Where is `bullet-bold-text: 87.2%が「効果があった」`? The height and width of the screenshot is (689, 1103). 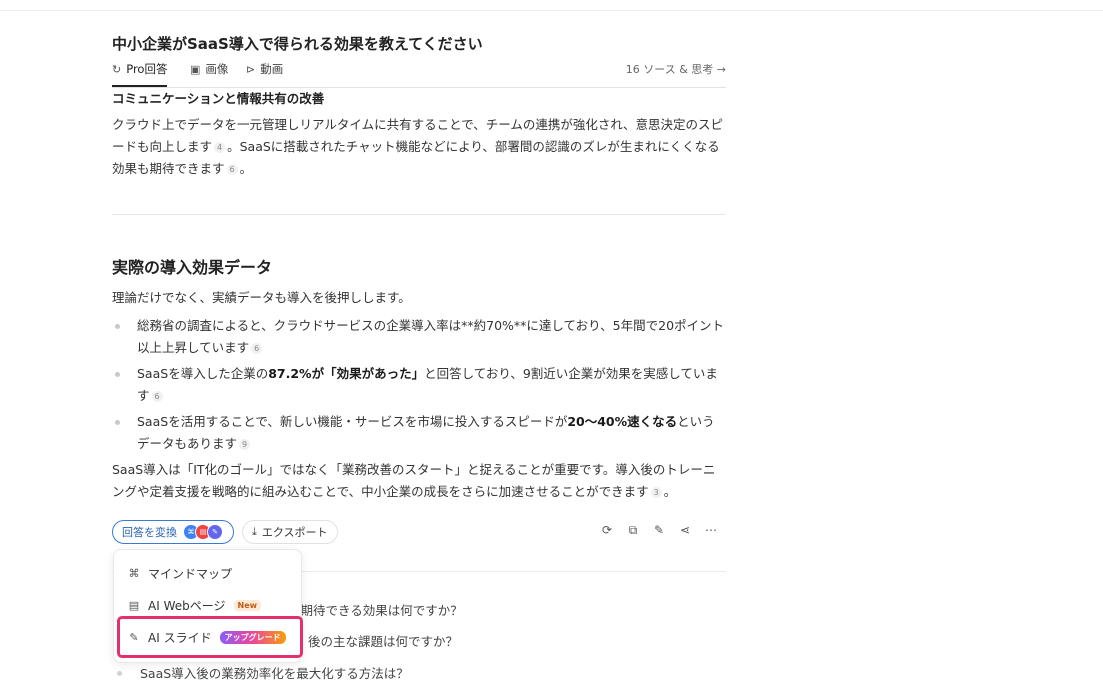
bullet-bold-text: 87.2%が「効果があった」 is located at coordinates (346, 373).